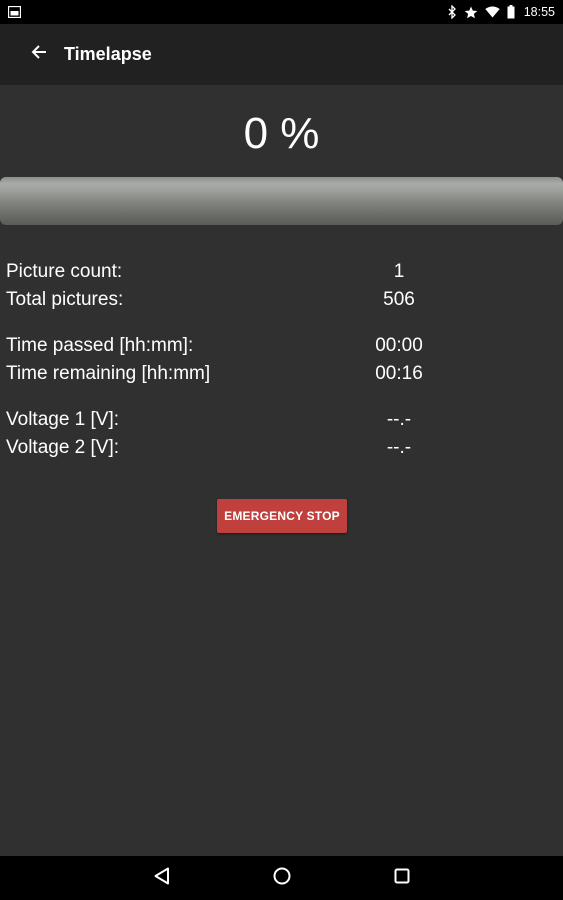  Describe the element at coordinates (65, 299) in the screenshot. I see `total-pictures-label: Total pictures:` at that location.